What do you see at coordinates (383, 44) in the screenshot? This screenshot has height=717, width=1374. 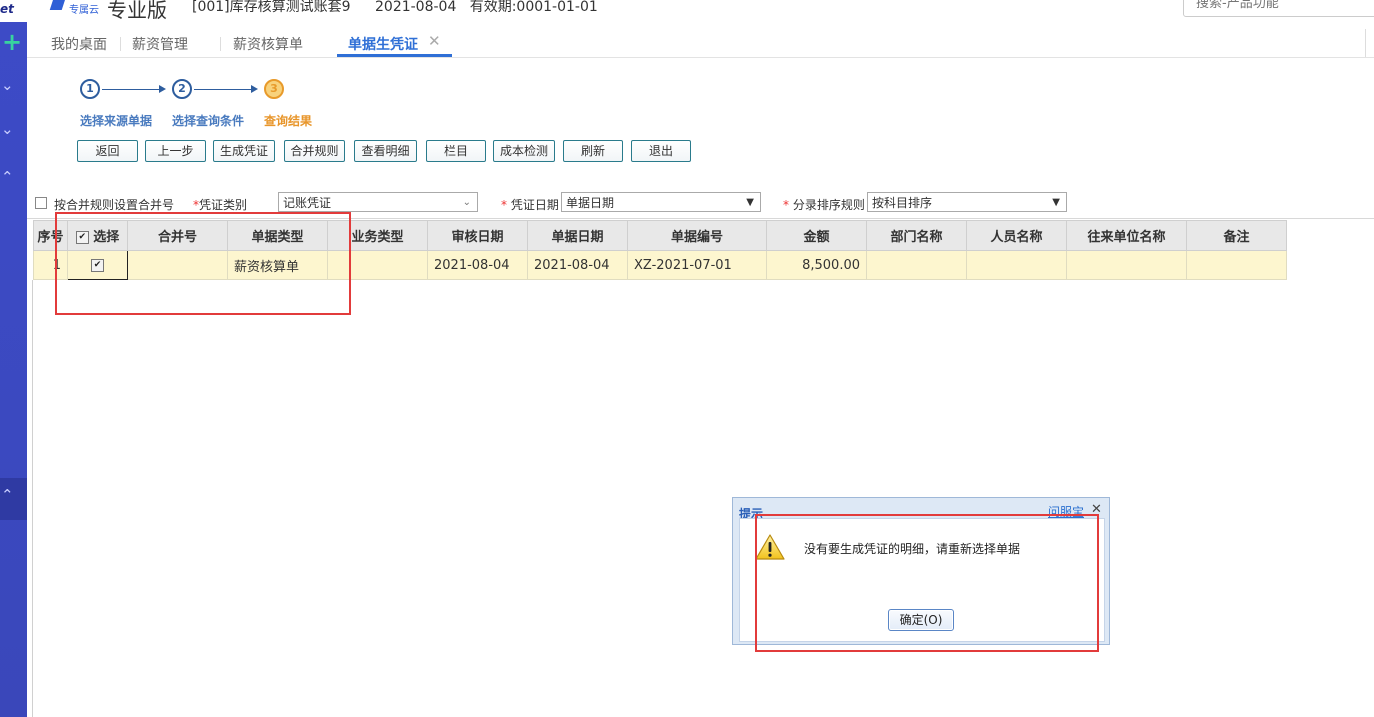 I see `tab-doc-to-voucher: 单据生凭证` at bounding box center [383, 44].